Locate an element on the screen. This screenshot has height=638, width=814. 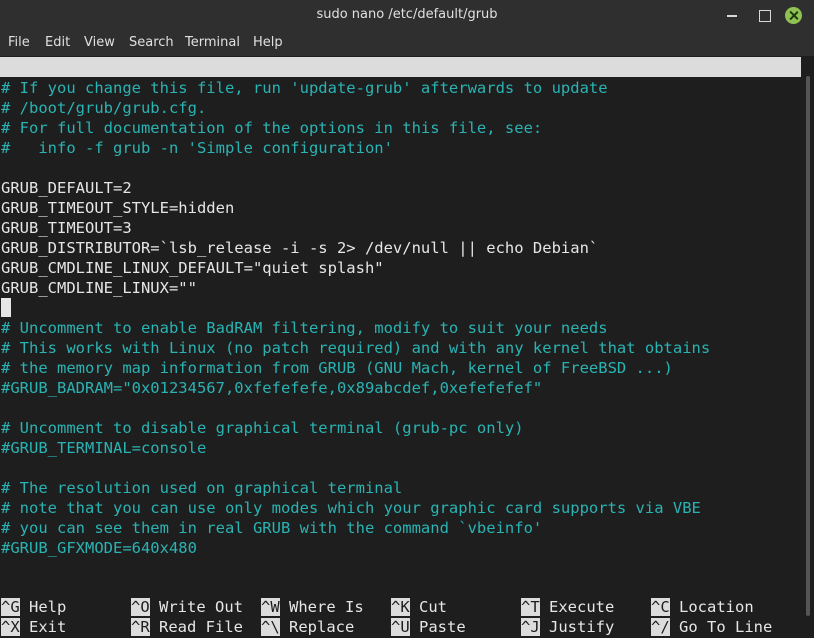
shortcut-read-file: ^R Read File is located at coordinates (187, 627).